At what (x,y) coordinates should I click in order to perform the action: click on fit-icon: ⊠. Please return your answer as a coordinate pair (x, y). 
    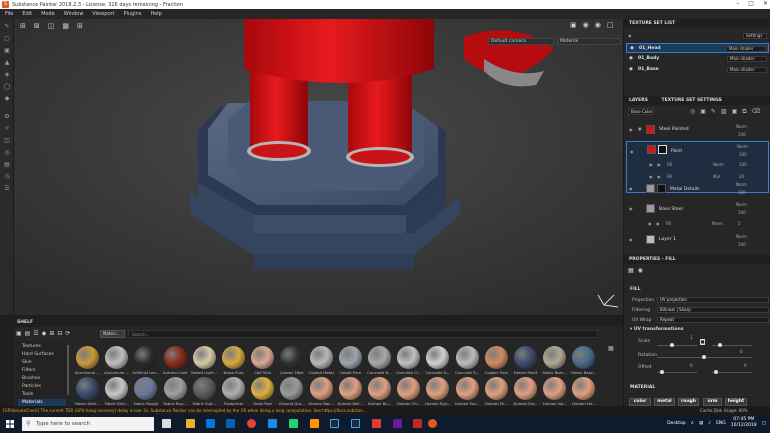
    Looking at the image, I should click on (37, 26).